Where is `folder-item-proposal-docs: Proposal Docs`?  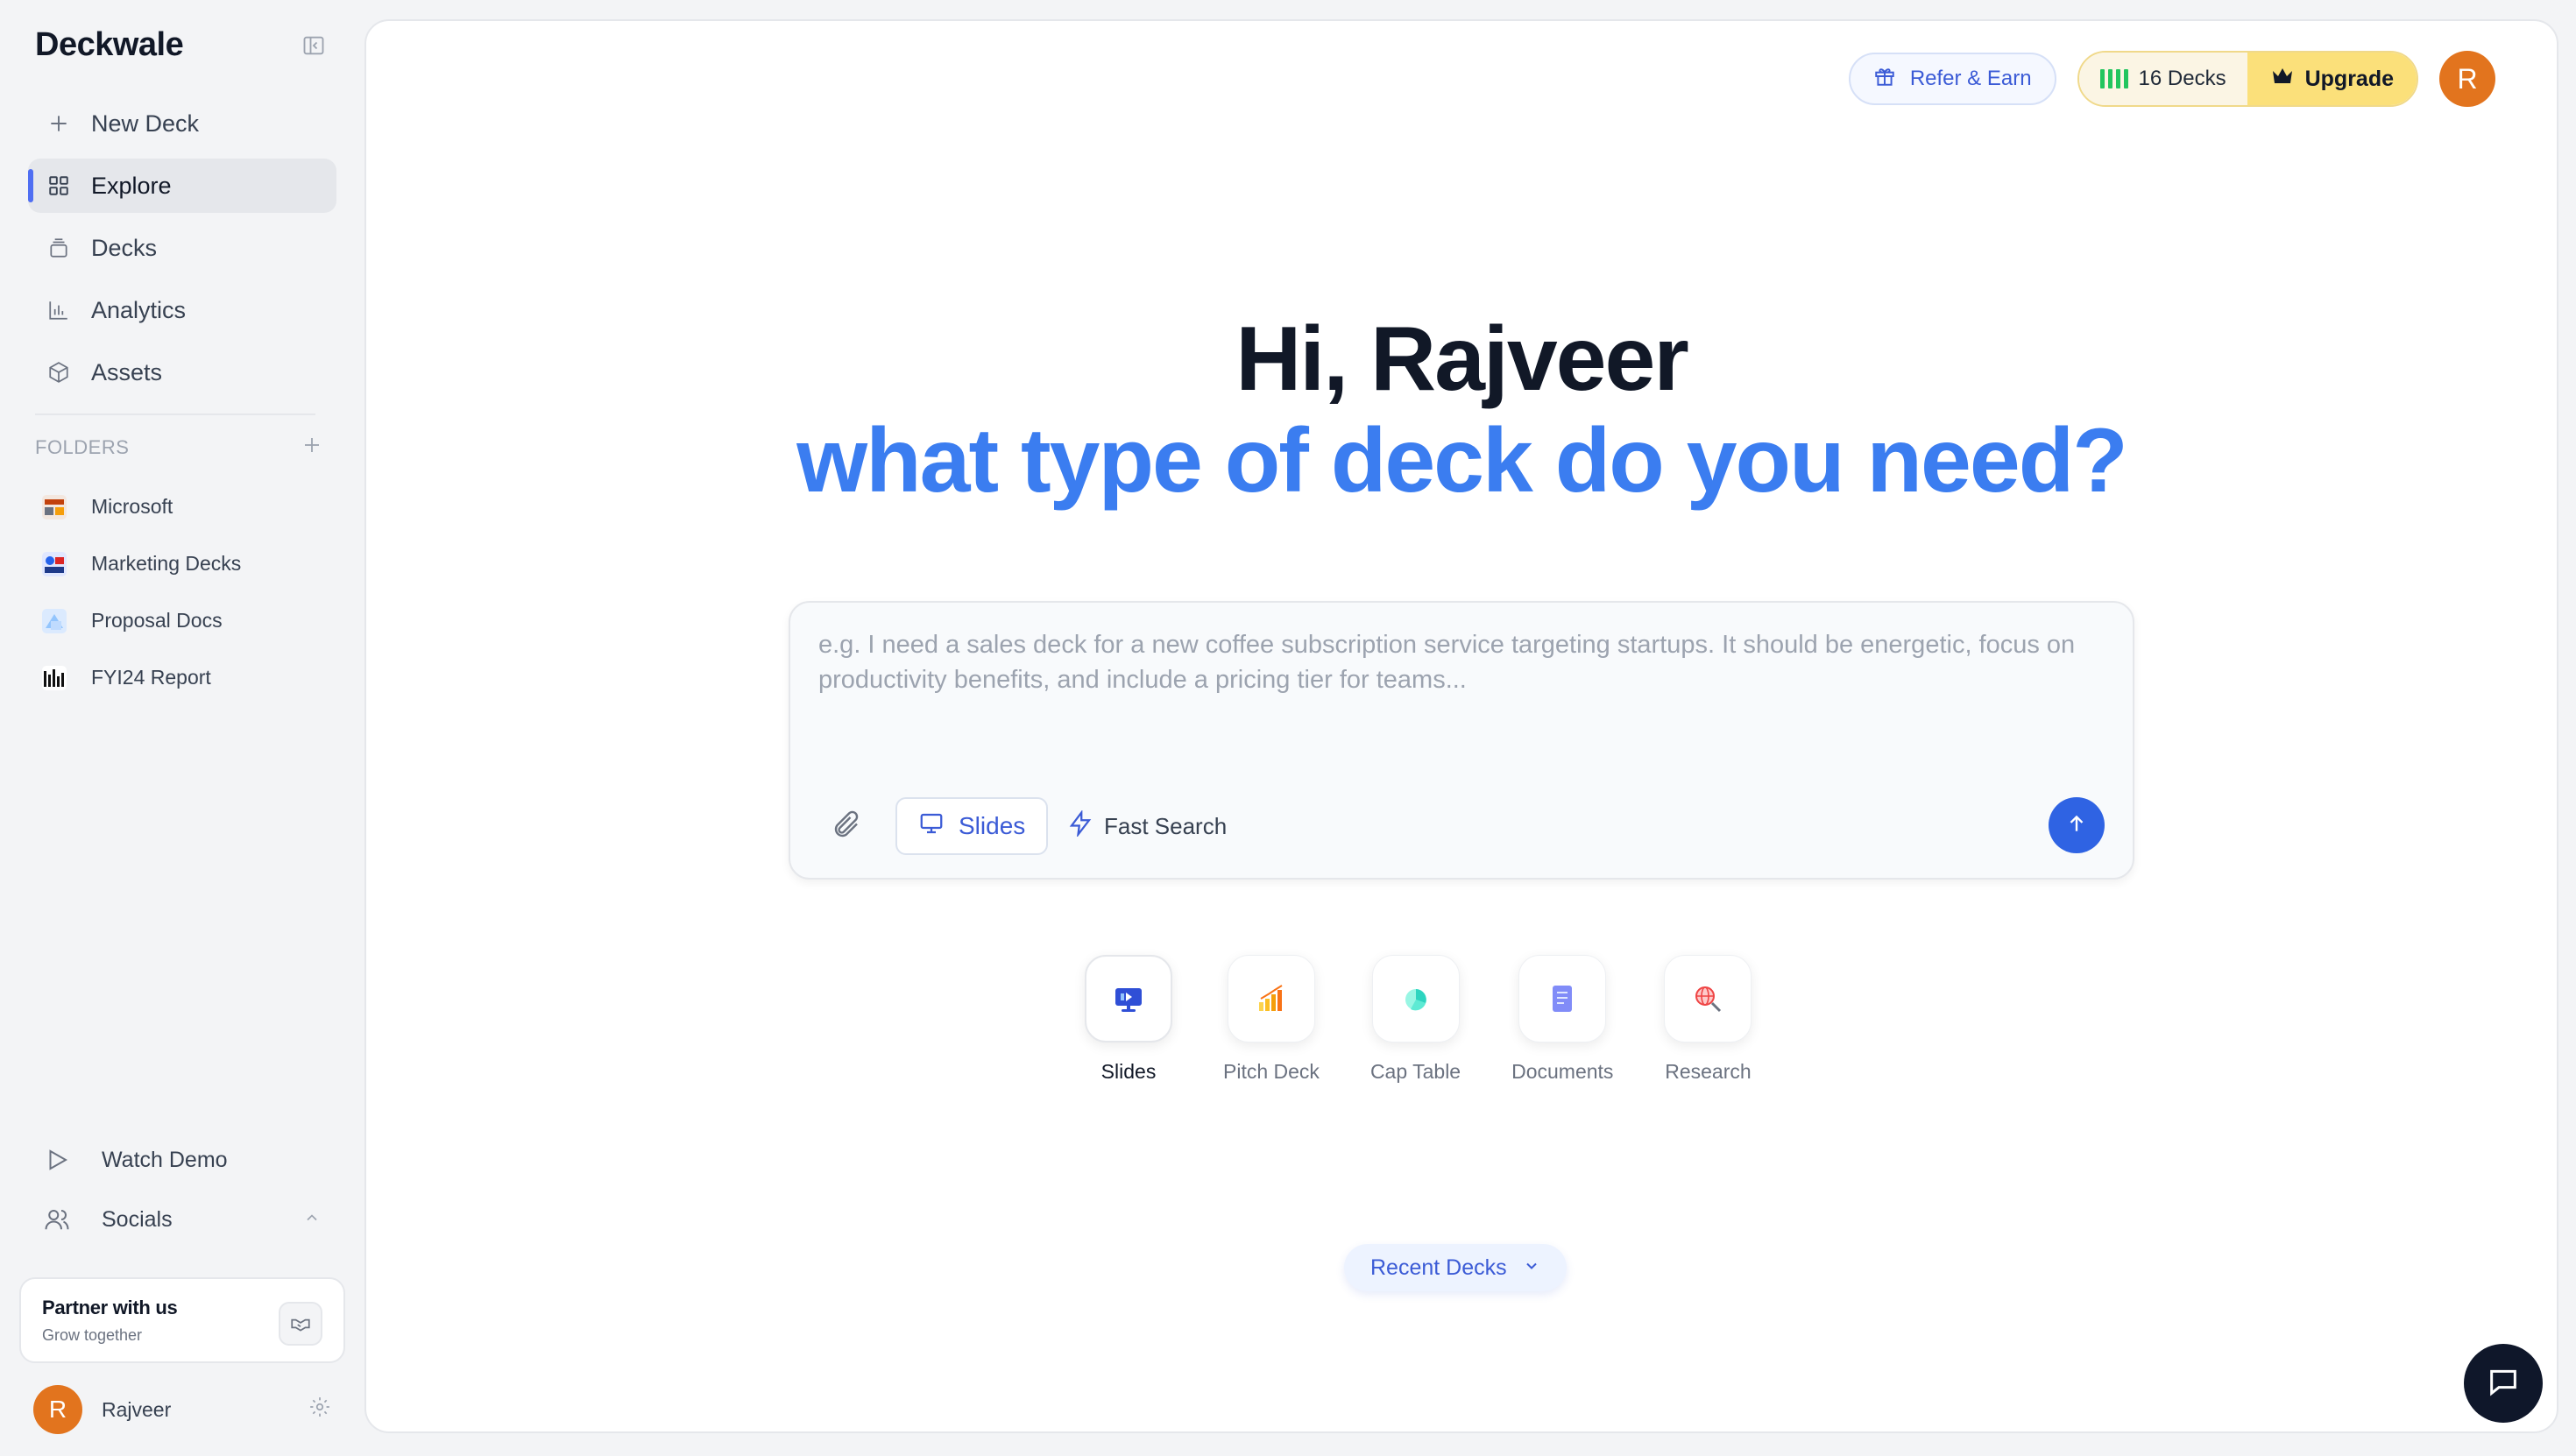 folder-item-proposal-docs: Proposal Docs is located at coordinates (186, 620).